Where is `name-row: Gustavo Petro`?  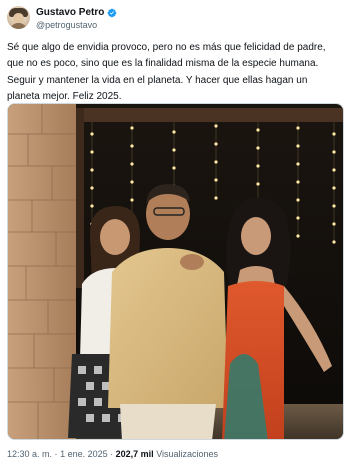 name-row: Gustavo Petro is located at coordinates (76, 12).